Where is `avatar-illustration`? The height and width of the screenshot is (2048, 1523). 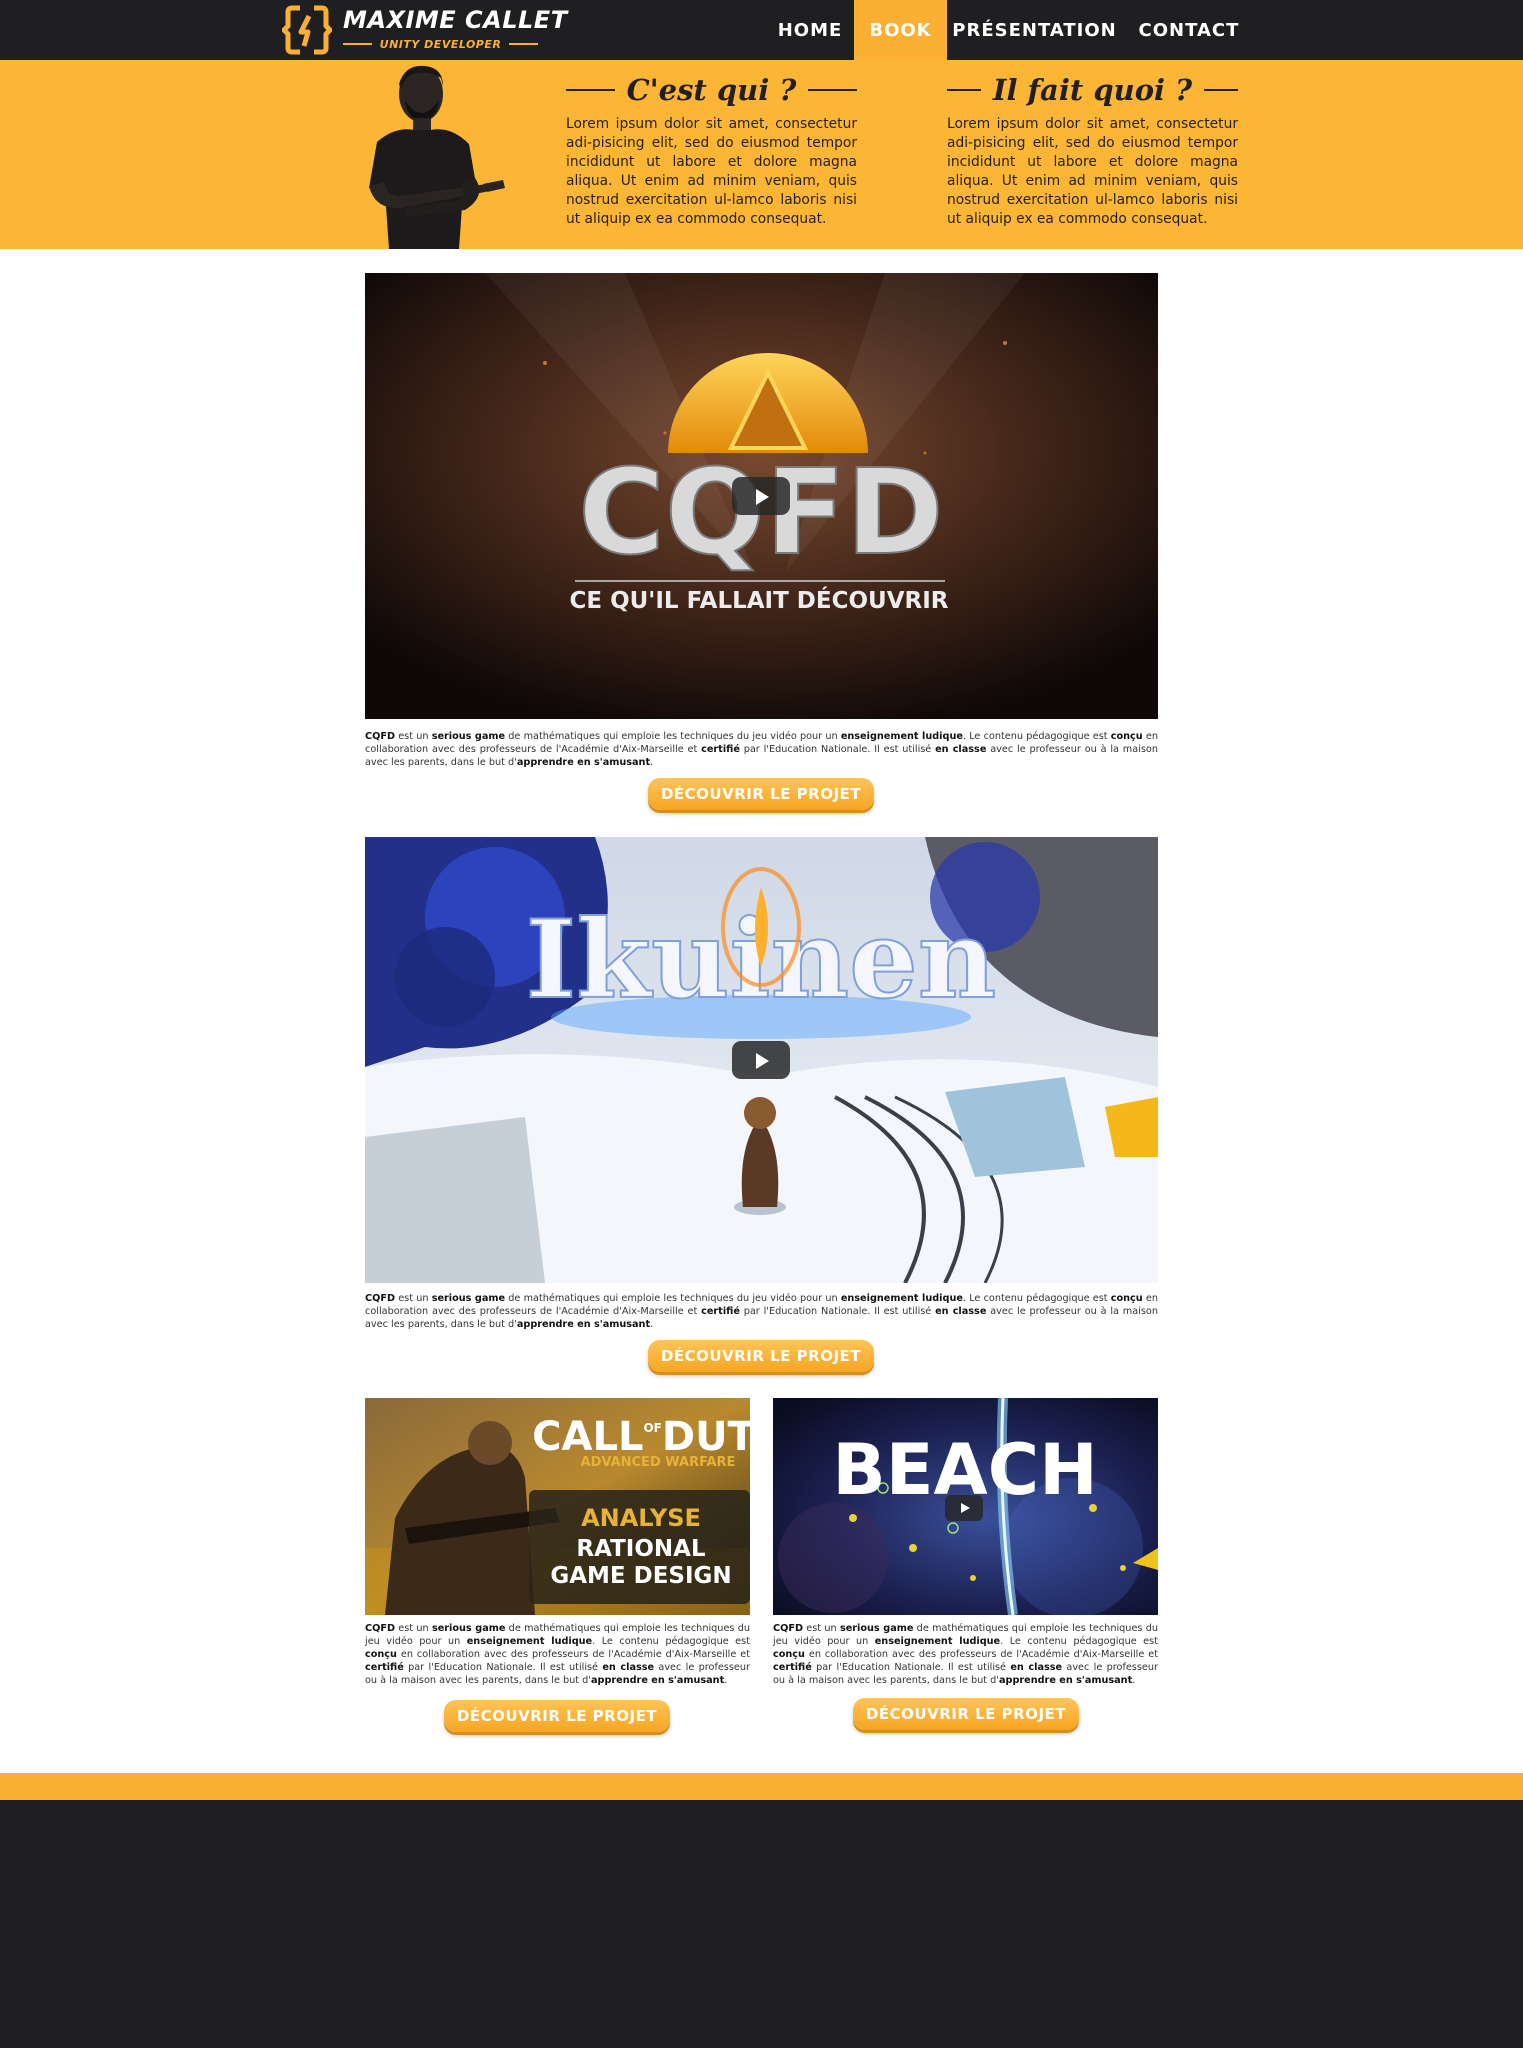 avatar-illustration is located at coordinates (437, 157).